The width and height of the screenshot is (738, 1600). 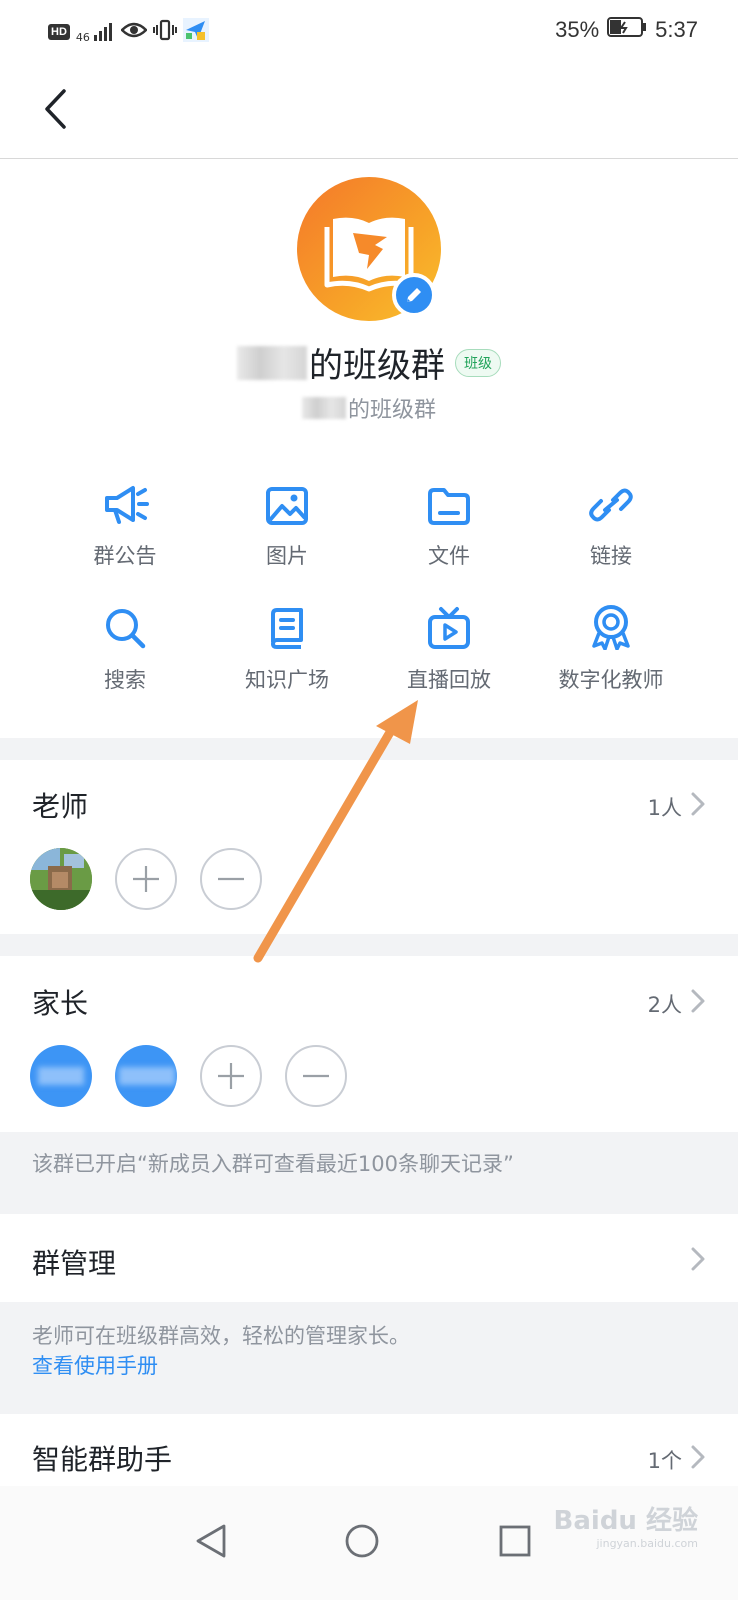 I want to click on feature-digital-teacher: 数字化教师, so click(x=611, y=648).